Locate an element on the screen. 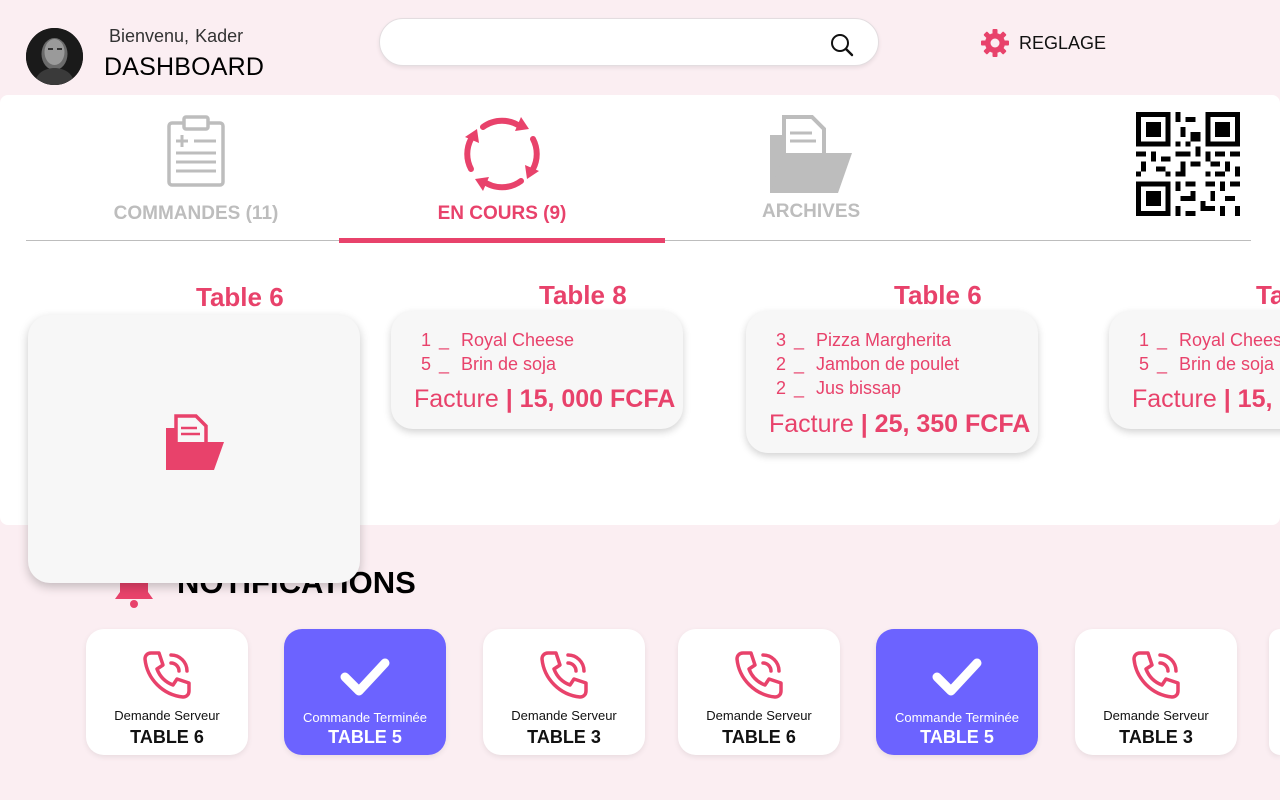 This screenshot has height=800, width=1280. settings-button: REGLAGE is located at coordinates (1043, 43).